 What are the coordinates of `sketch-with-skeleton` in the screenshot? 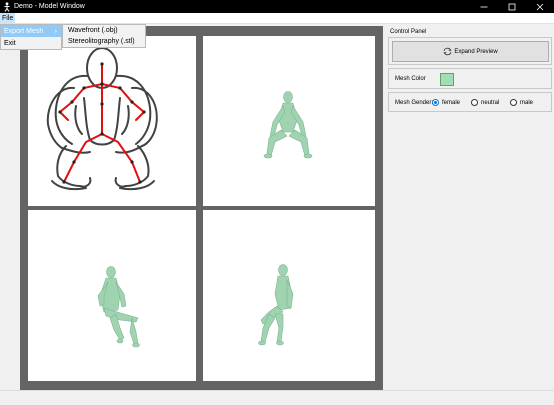 It's located at (102, 119).